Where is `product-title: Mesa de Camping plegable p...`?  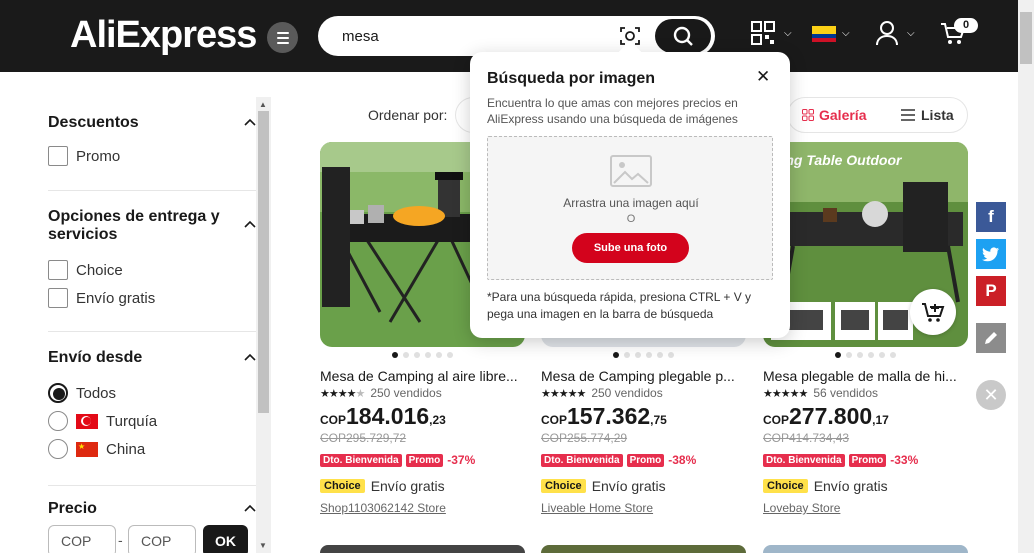 product-title: Mesa de Camping plegable p... is located at coordinates (643, 376).